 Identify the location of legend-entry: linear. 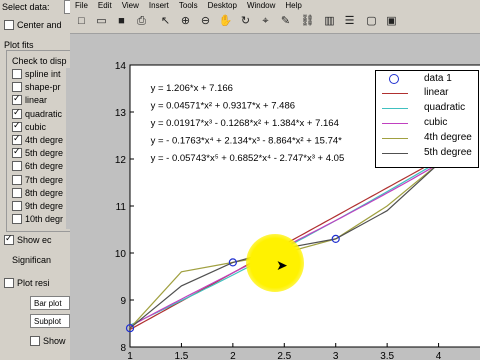
(427, 93).